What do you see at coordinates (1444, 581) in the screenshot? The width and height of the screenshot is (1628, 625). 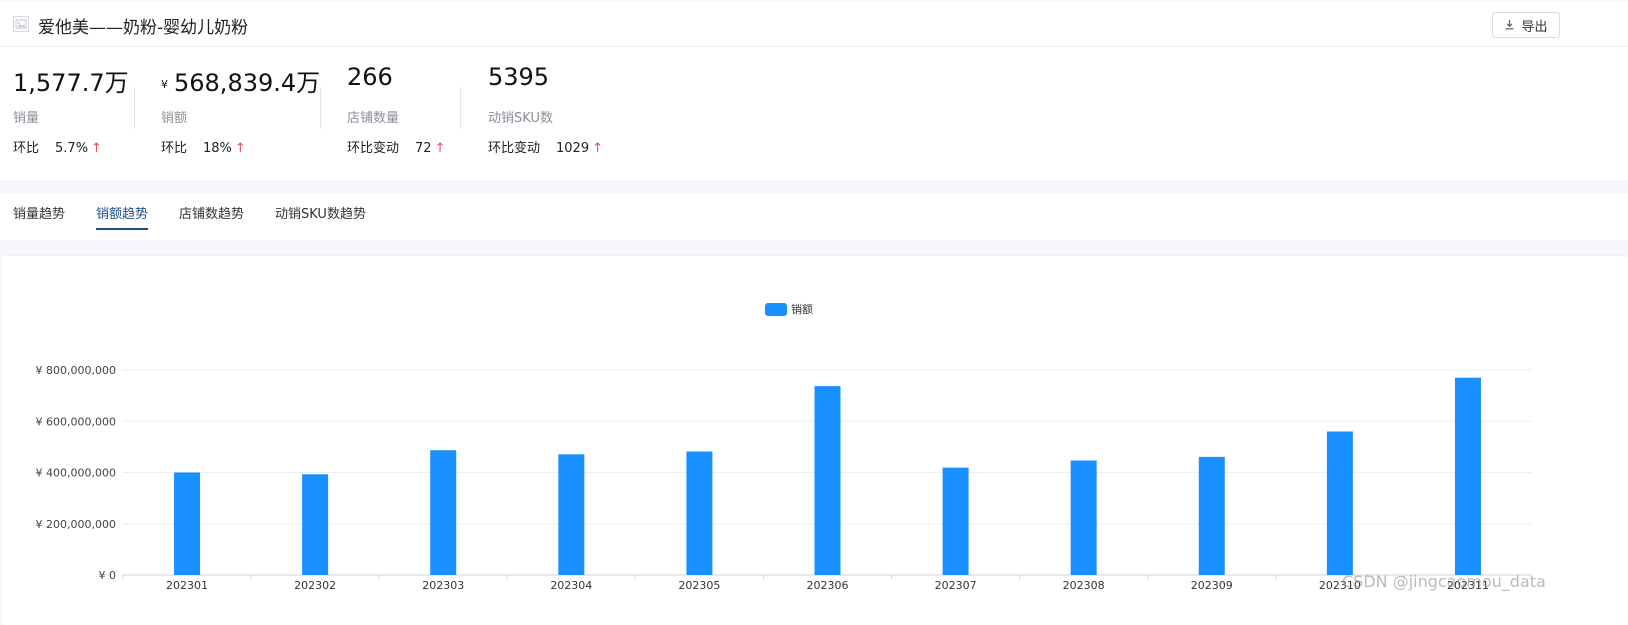 I see `watermark: CSDN @jingcaomou_data` at bounding box center [1444, 581].